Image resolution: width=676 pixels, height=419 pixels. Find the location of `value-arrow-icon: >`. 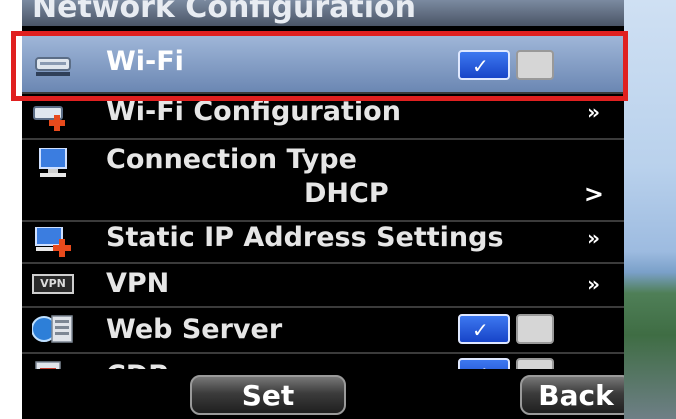

value-arrow-icon: > is located at coordinates (593, 194).